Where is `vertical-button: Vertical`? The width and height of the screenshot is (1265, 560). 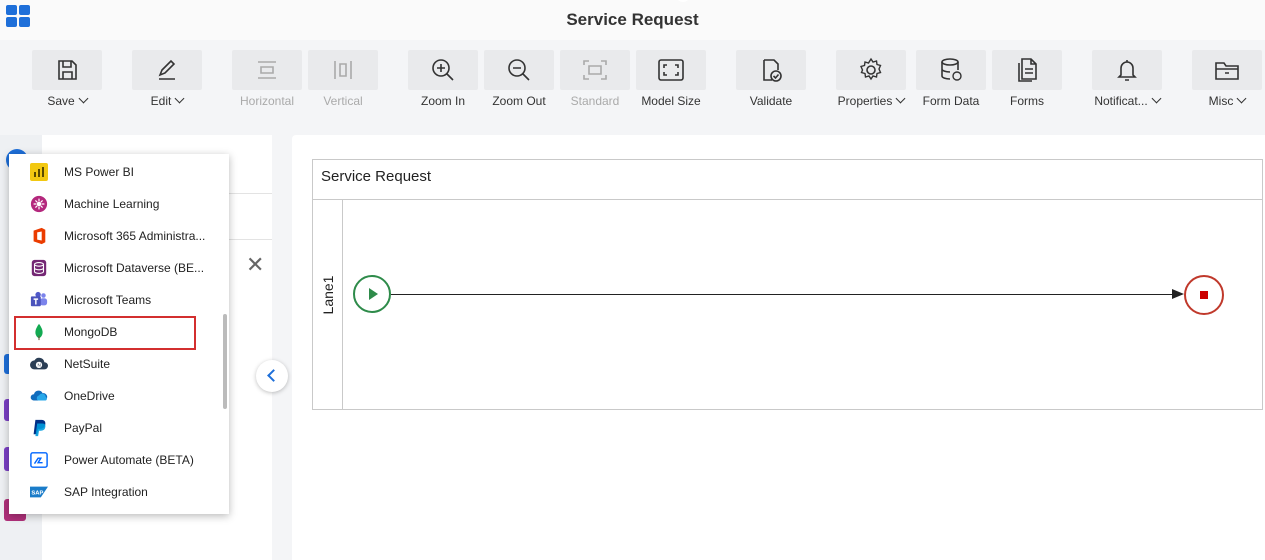
vertical-button: Vertical is located at coordinates (343, 78).